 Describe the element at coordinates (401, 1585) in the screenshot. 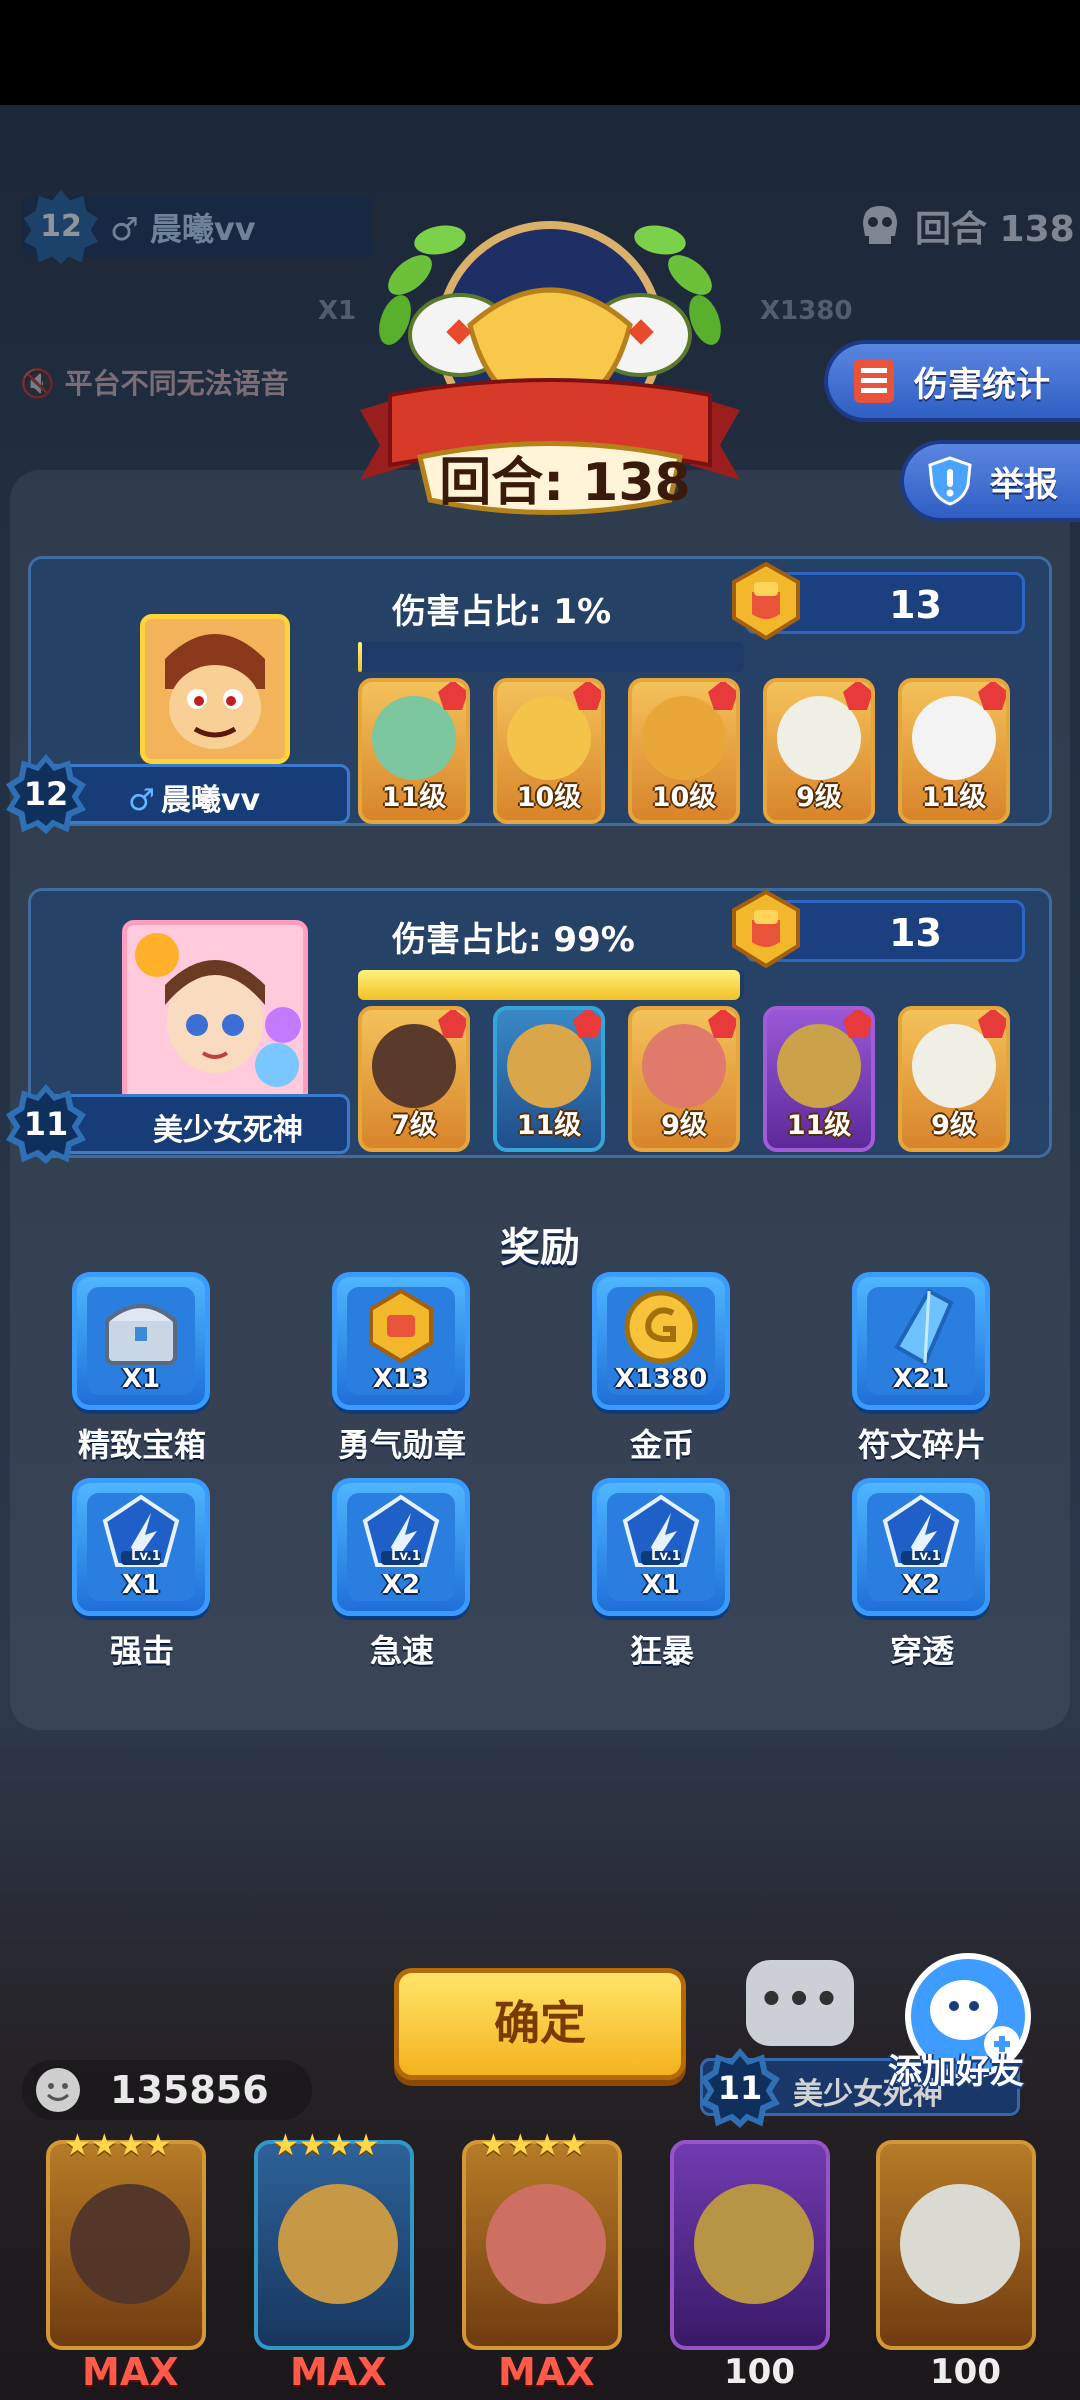

I see `reward-quantity: X2` at that location.